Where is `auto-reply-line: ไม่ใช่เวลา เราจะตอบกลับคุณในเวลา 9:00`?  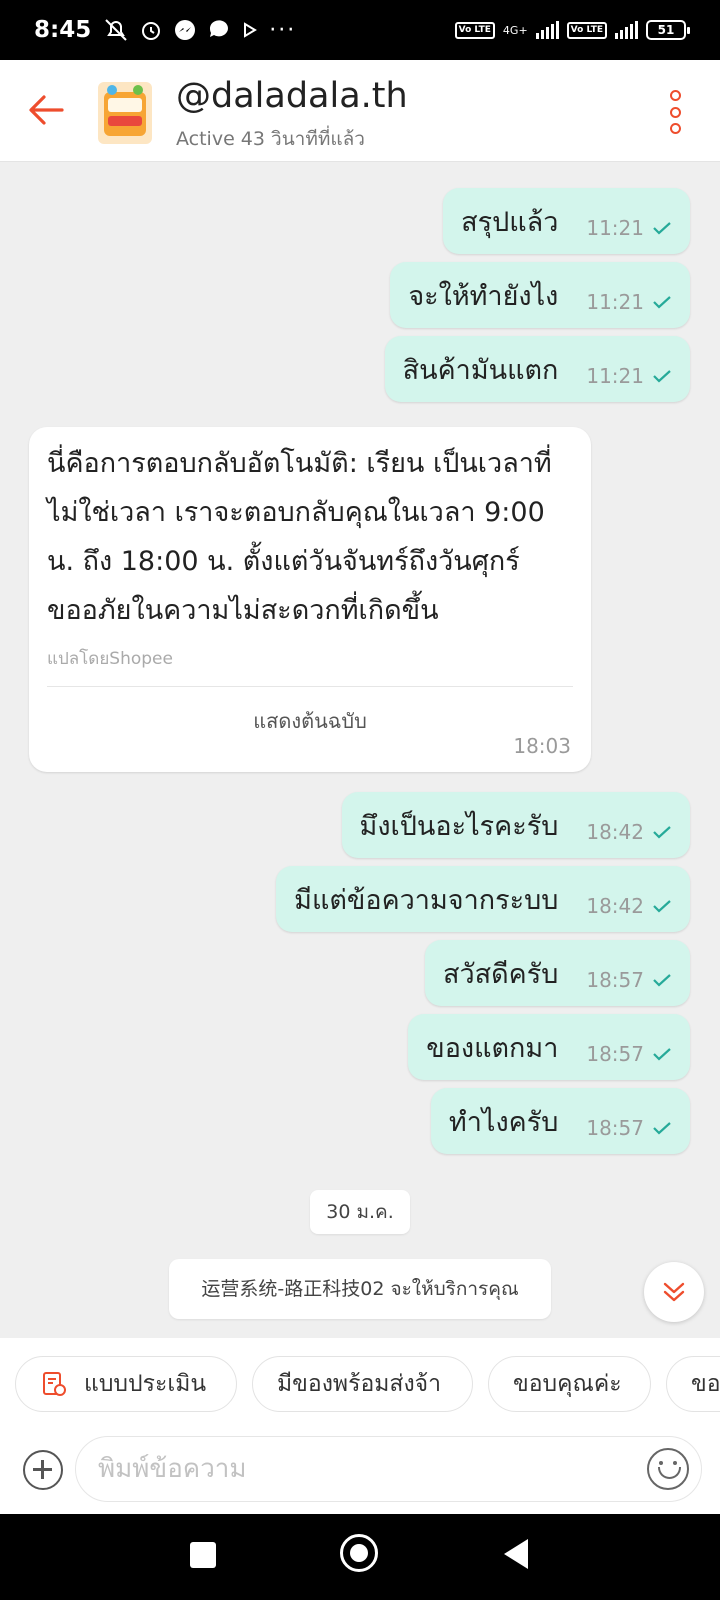 auto-reply-line: ไม่ใช่เวลา เราจะตอบกลับคุณในเวลา 9:00 is located at coordinates (296, 512).